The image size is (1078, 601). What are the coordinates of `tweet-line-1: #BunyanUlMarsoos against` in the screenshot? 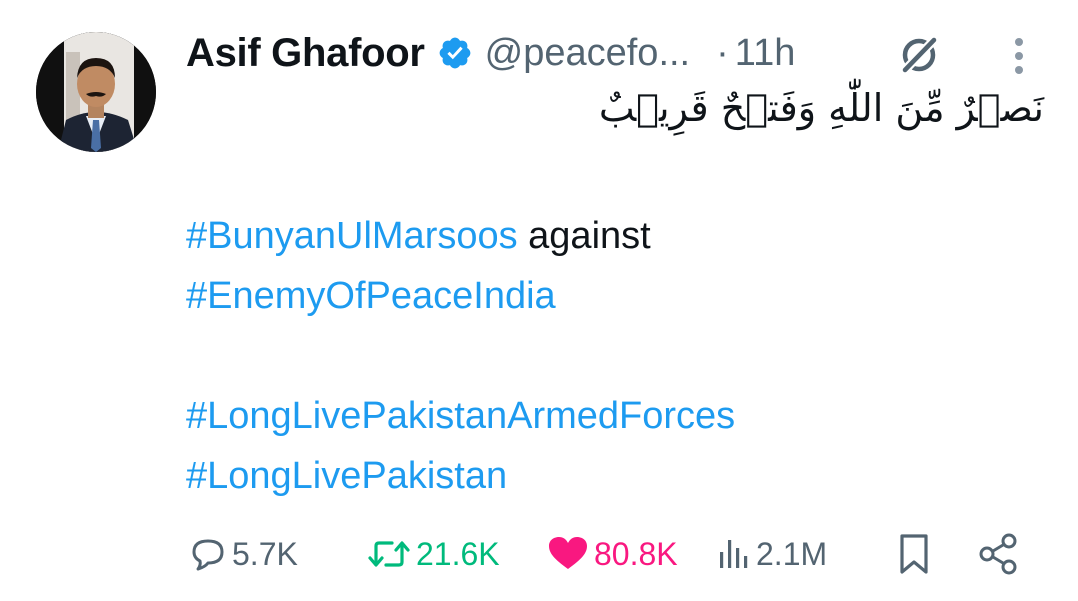 It's located at (460, 236).